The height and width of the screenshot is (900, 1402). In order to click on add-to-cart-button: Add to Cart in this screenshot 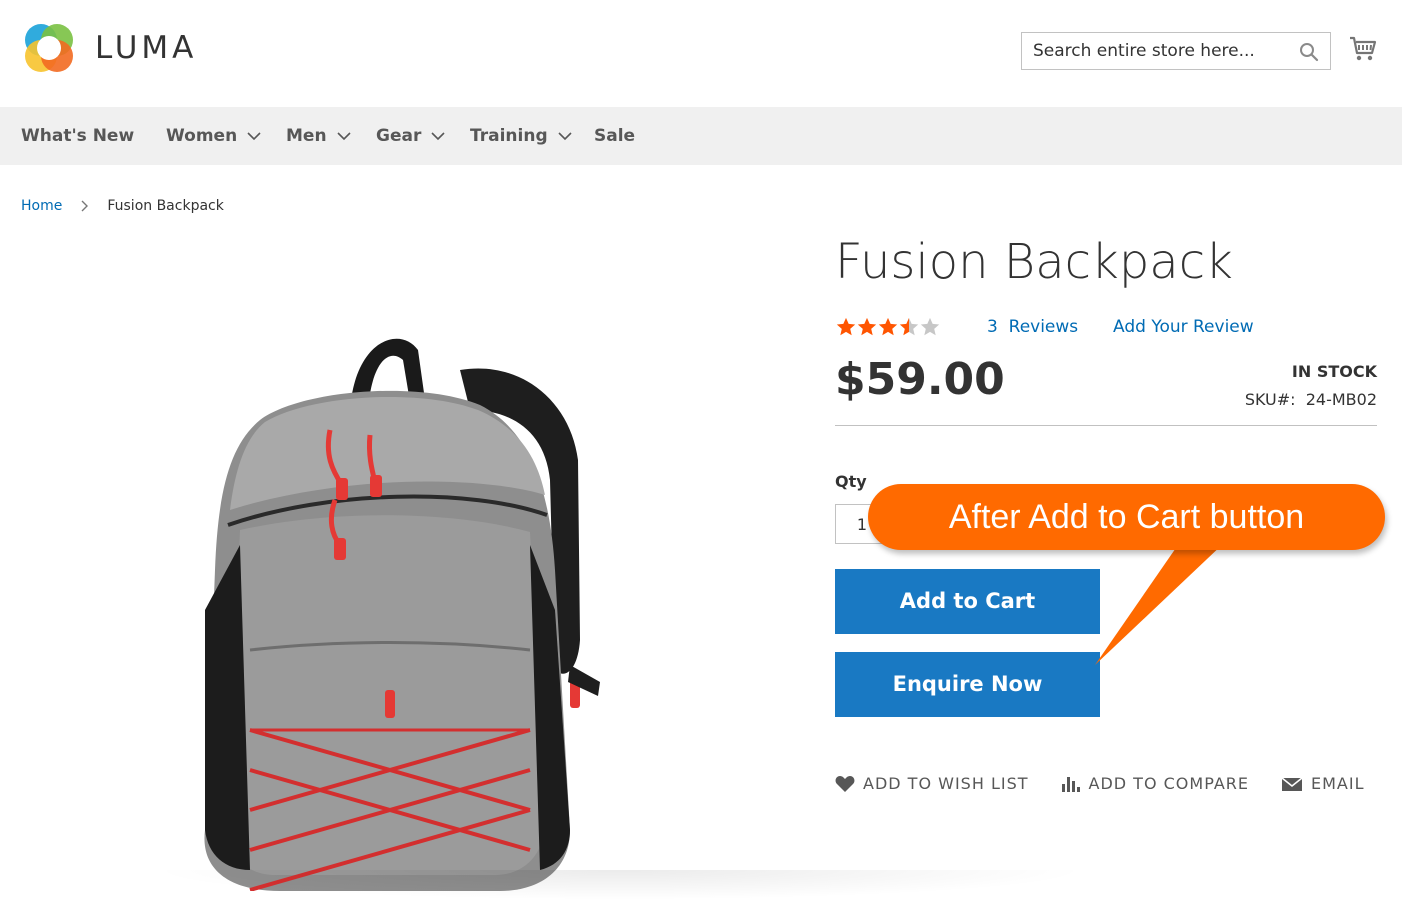, I will do `click(967, 601)`.